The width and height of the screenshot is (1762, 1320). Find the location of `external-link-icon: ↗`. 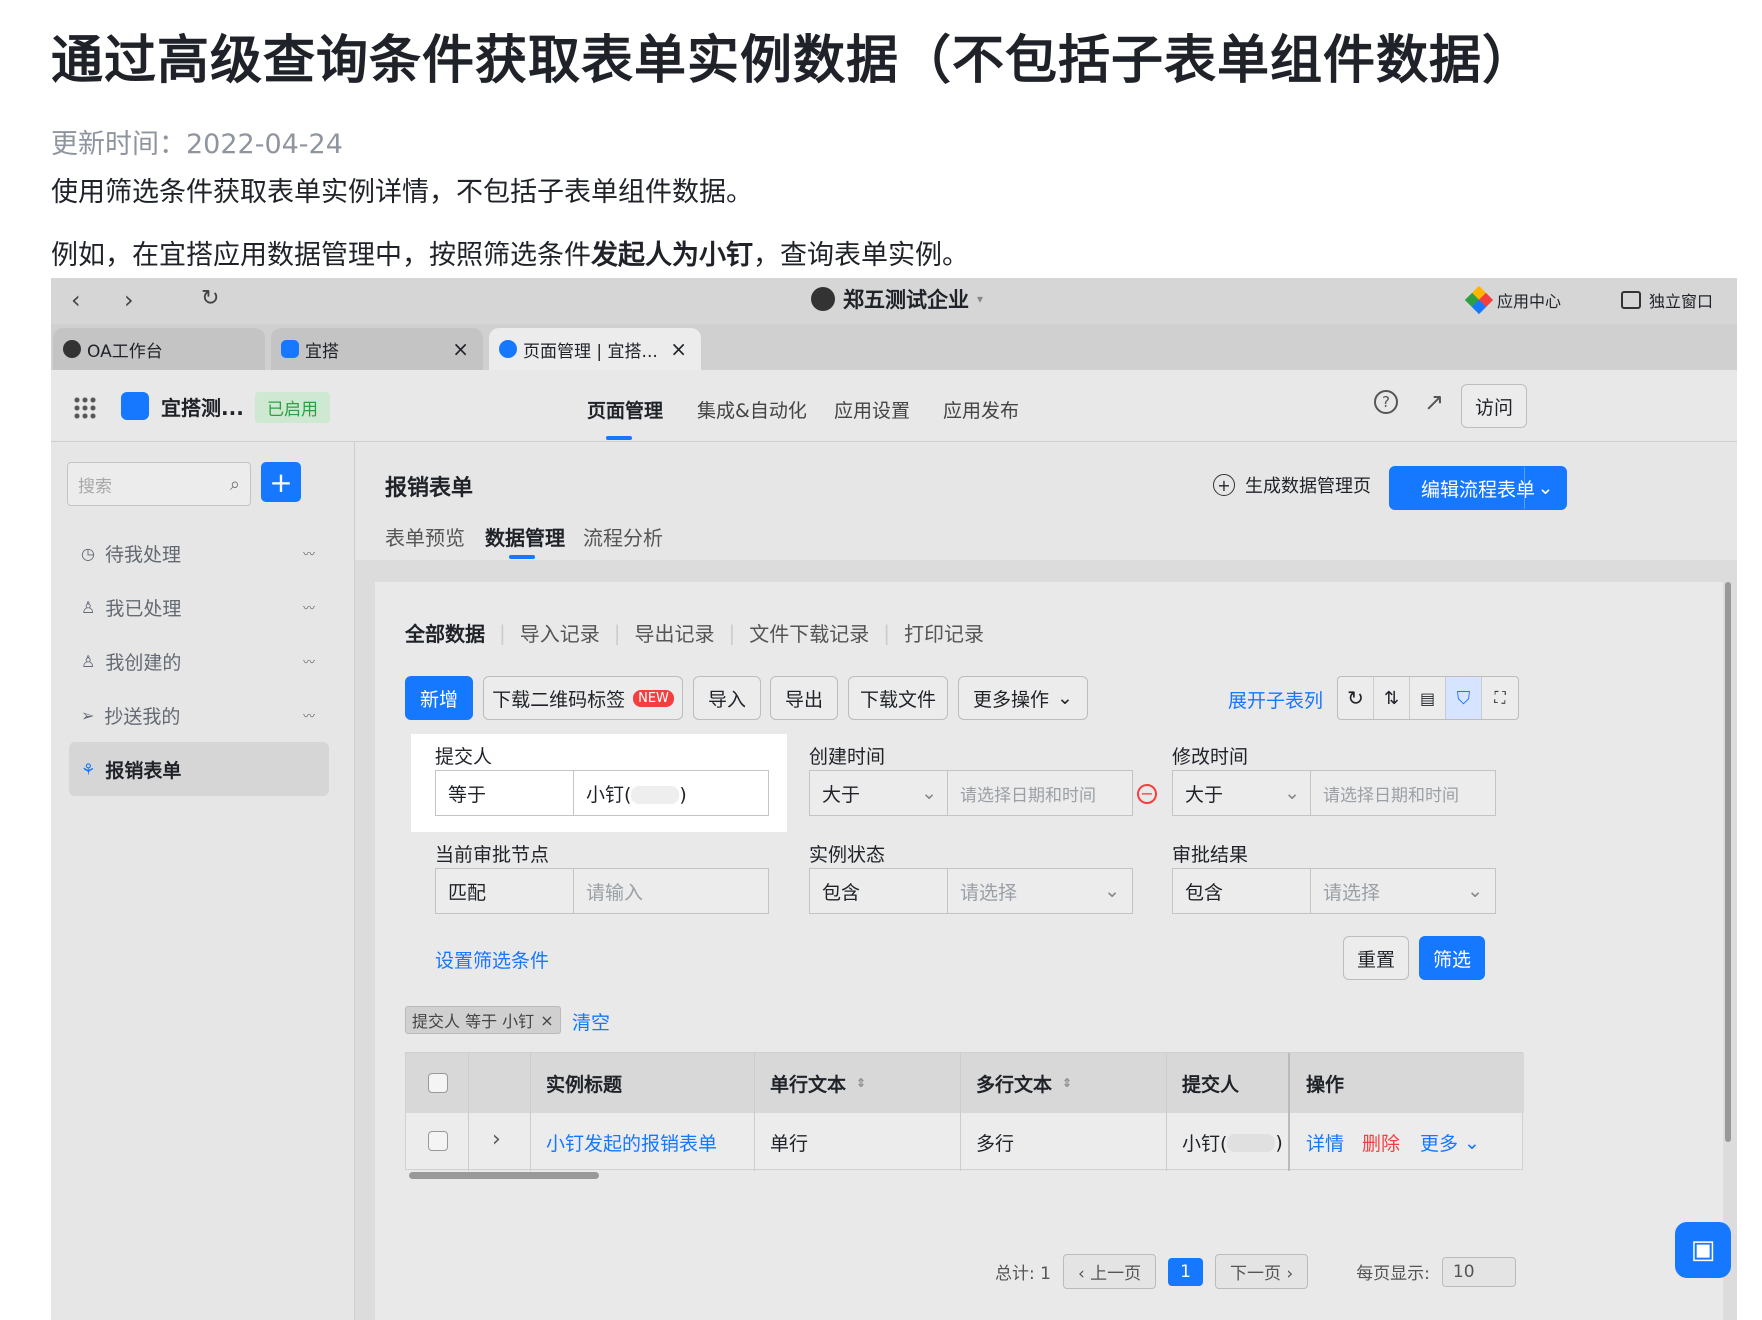

external-link-icon: ↗ is located at coordinates (1434, 402).